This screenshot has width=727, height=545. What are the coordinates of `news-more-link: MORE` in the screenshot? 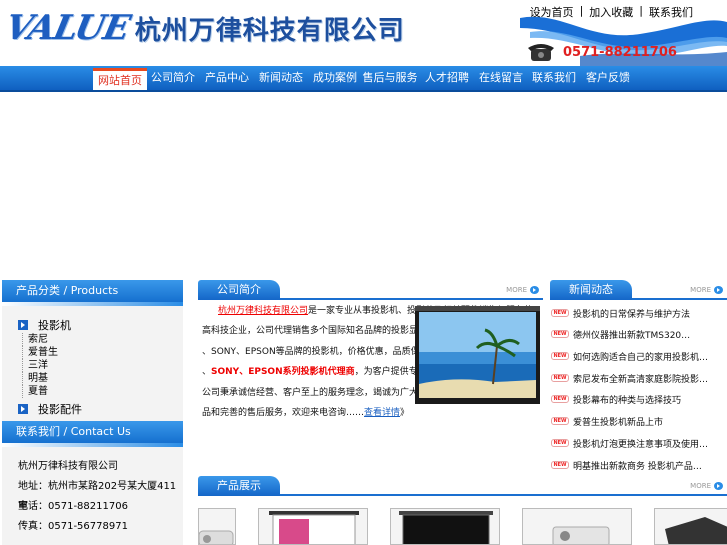 It's located at (706, 290).